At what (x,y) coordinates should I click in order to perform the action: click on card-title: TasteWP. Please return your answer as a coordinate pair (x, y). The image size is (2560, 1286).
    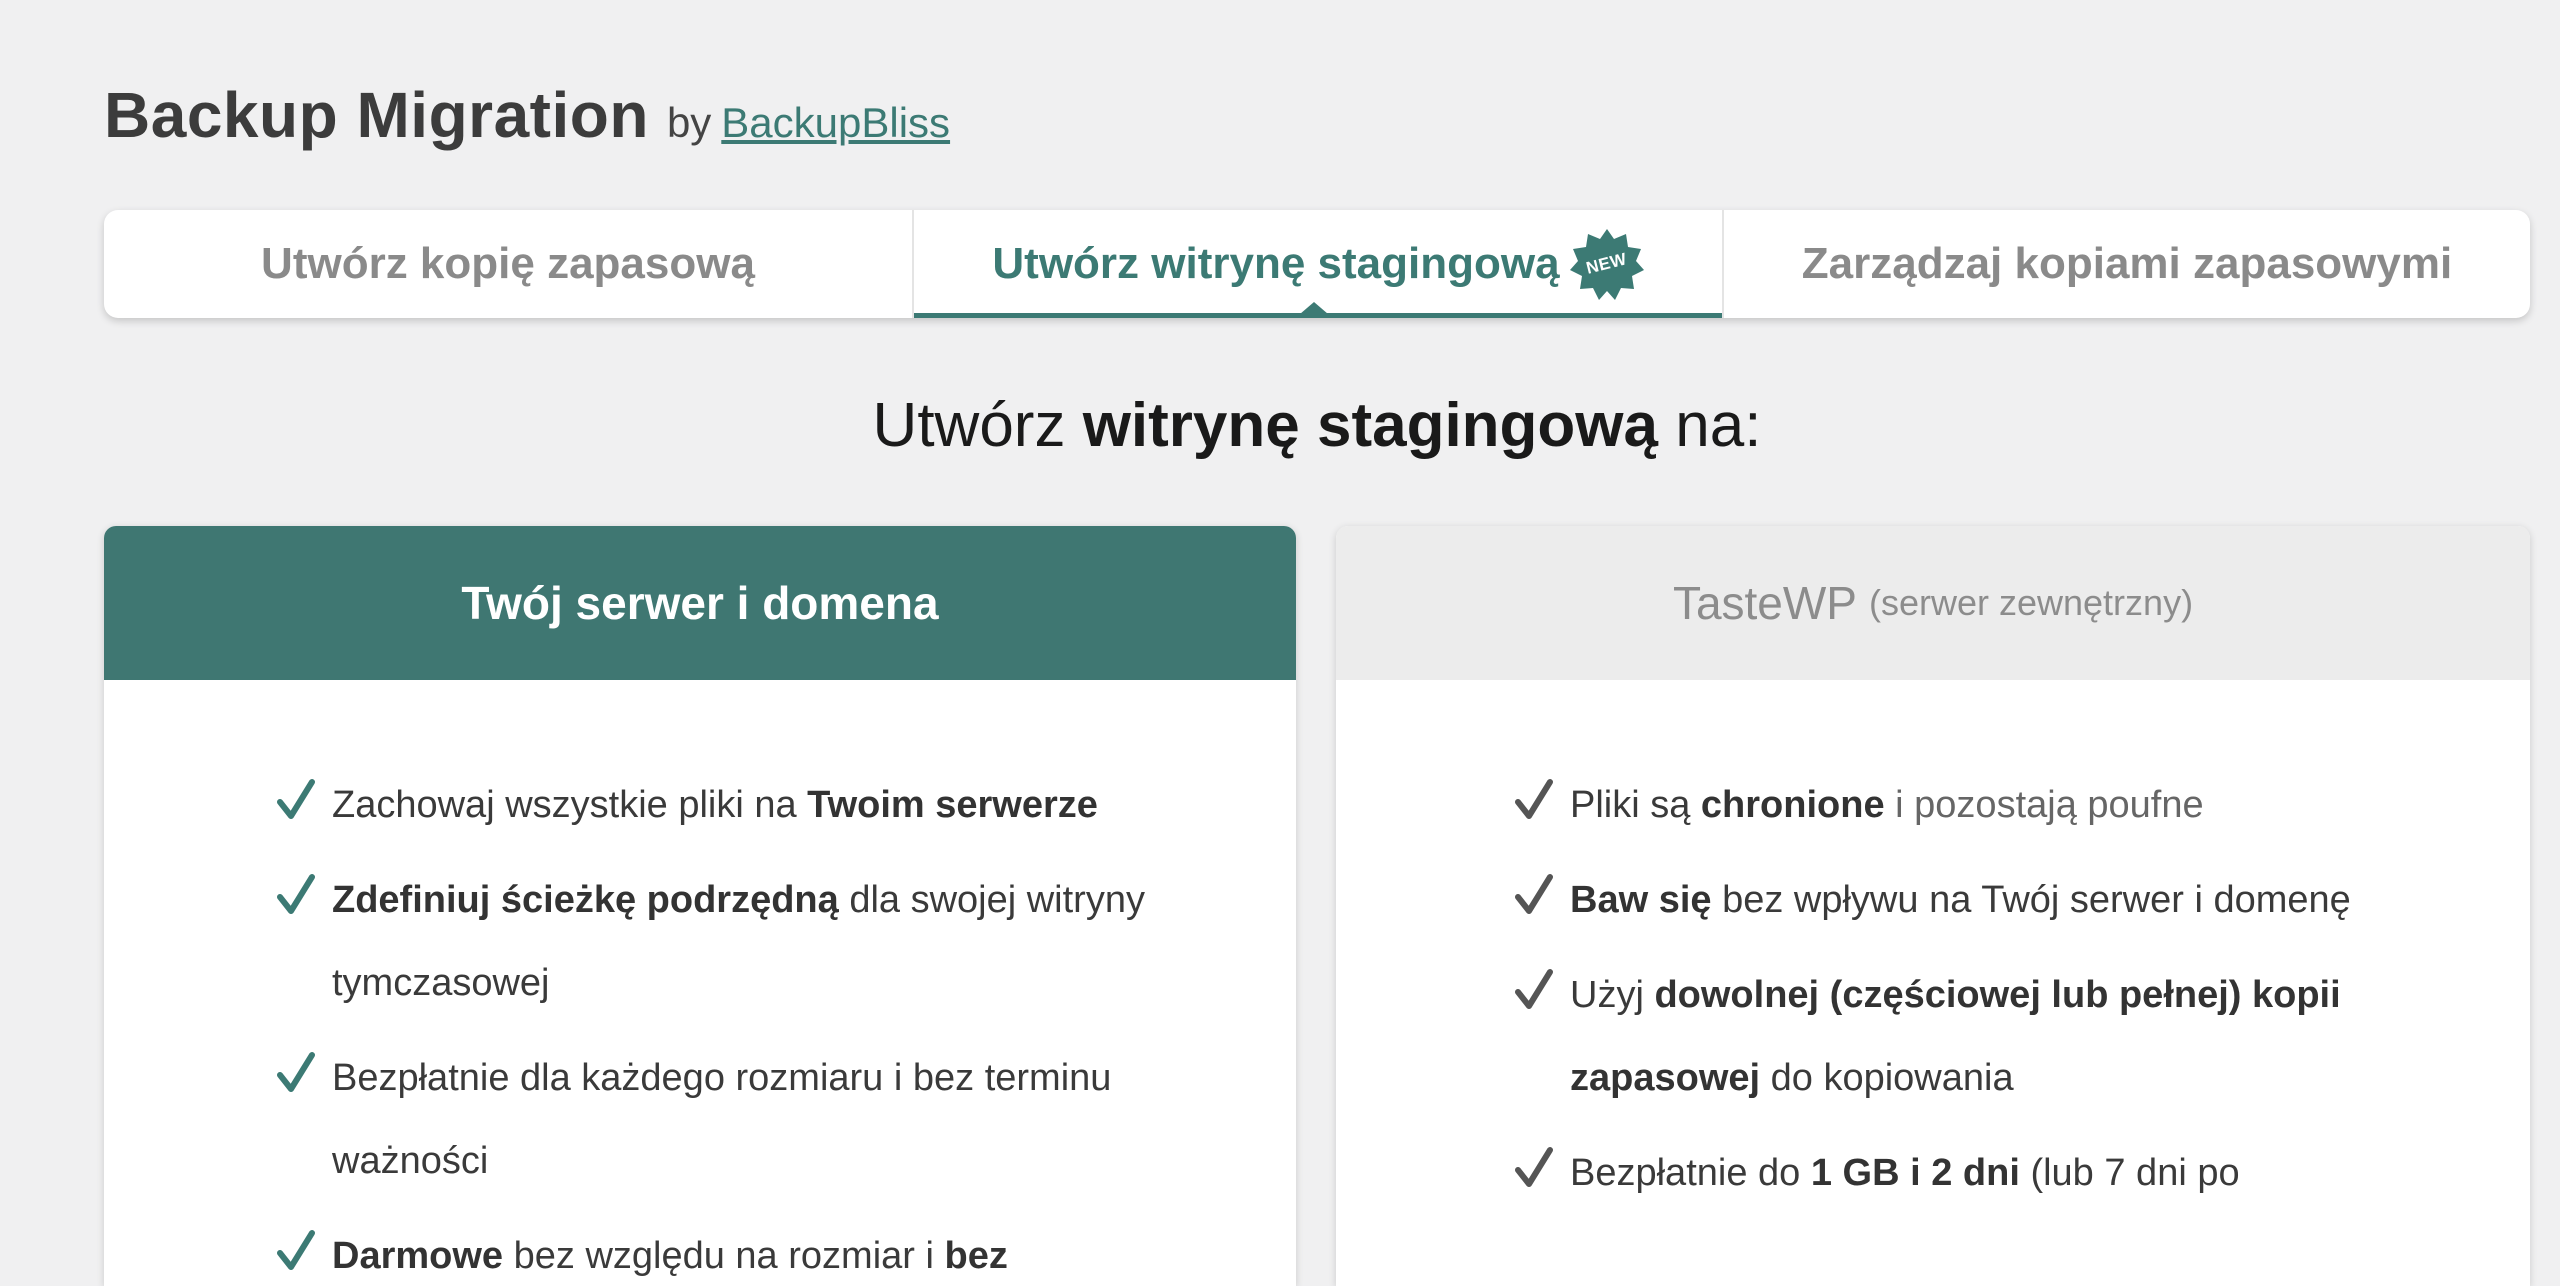
    Looking at the image, I should click on (1764, 603).